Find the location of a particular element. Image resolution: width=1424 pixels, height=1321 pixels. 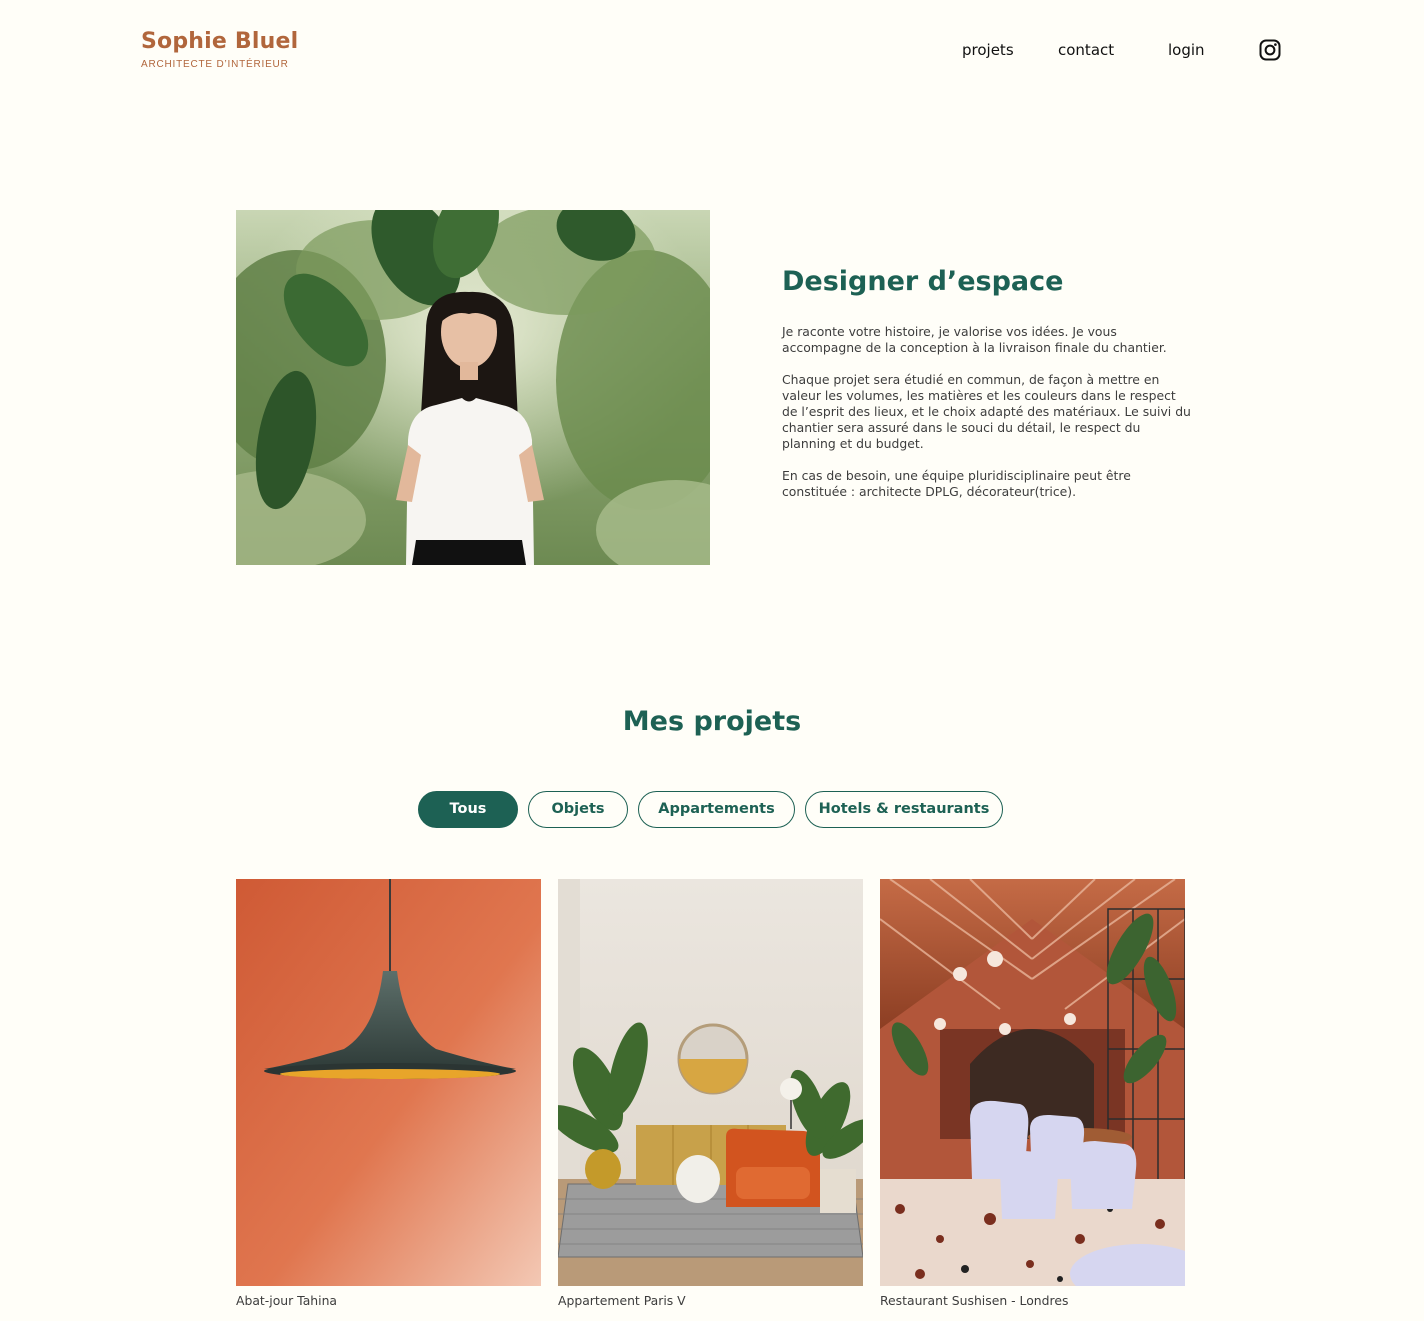

project-caption: Appartement Paris V is located at coordinates (622, 1300).